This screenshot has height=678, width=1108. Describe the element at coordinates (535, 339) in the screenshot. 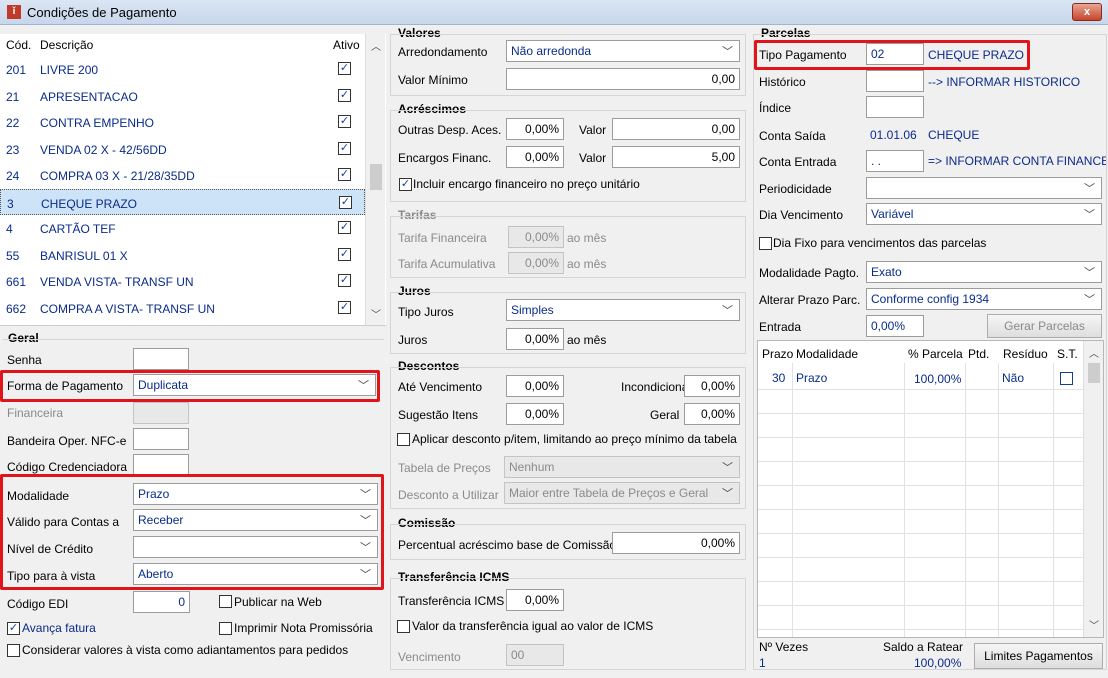

I see `juros-field: 0,00%` at that location.